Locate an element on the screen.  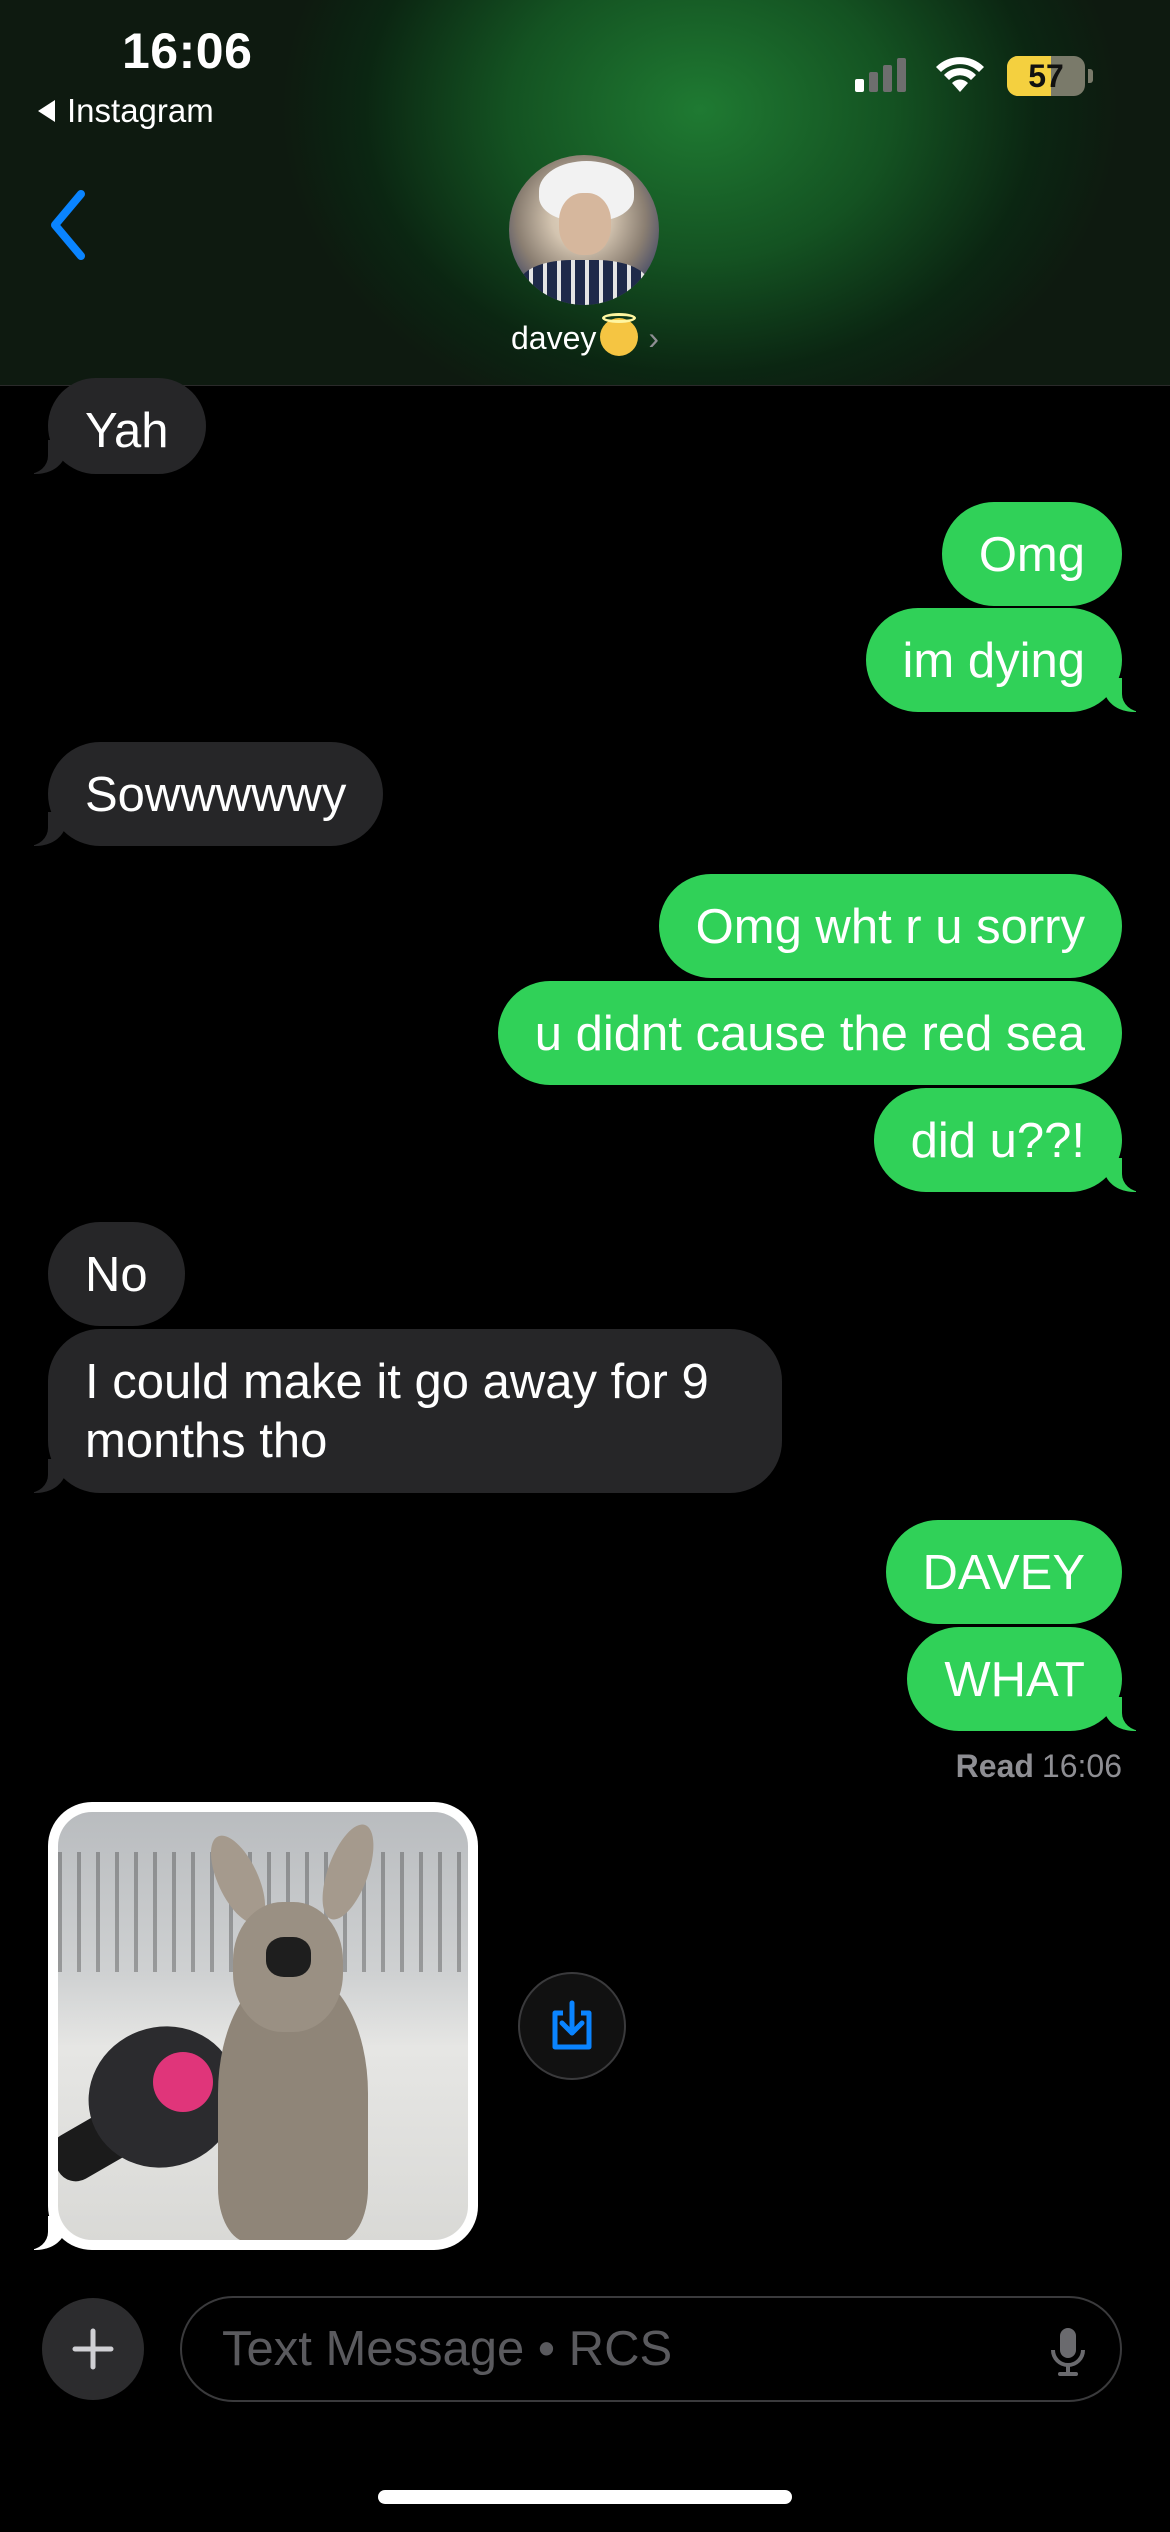
message-text: Omg wht r u sorry is located at coordinates (890, 927).